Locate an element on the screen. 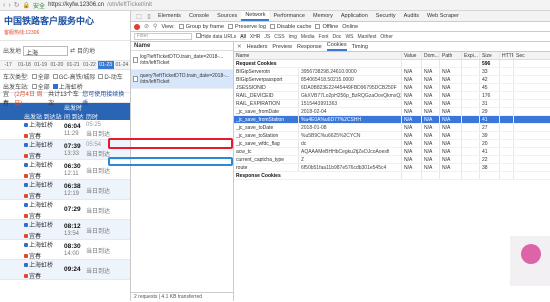  train-row: 上海虹桥 宜春 08:30 14:00 当日到达 is located at coordinates (65, 250).